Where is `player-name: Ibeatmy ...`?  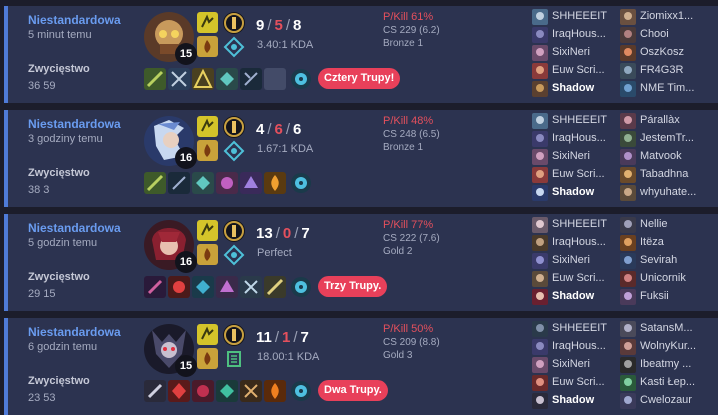
player-name: Ibeatmy ... is located at coordinates (666, 364).